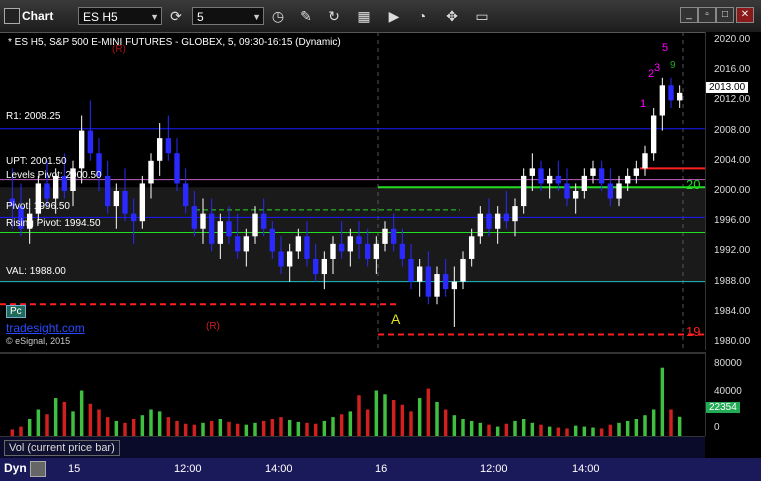  Describe the element at coordinates (717, 427) in the screenshot. I see `vol-tick-0: 0` at that location.